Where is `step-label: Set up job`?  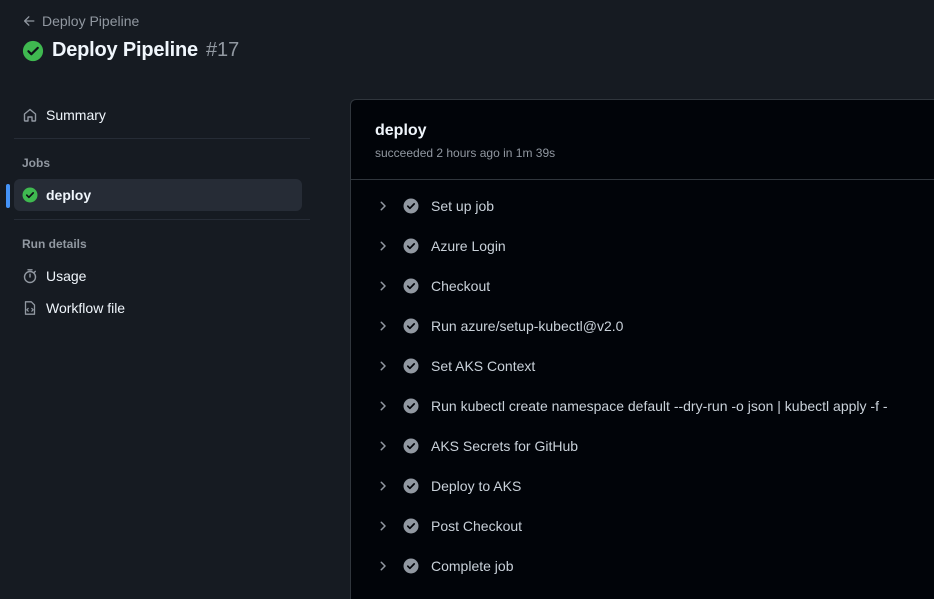
step-label: Set up job is located at coordinates (463, 206).